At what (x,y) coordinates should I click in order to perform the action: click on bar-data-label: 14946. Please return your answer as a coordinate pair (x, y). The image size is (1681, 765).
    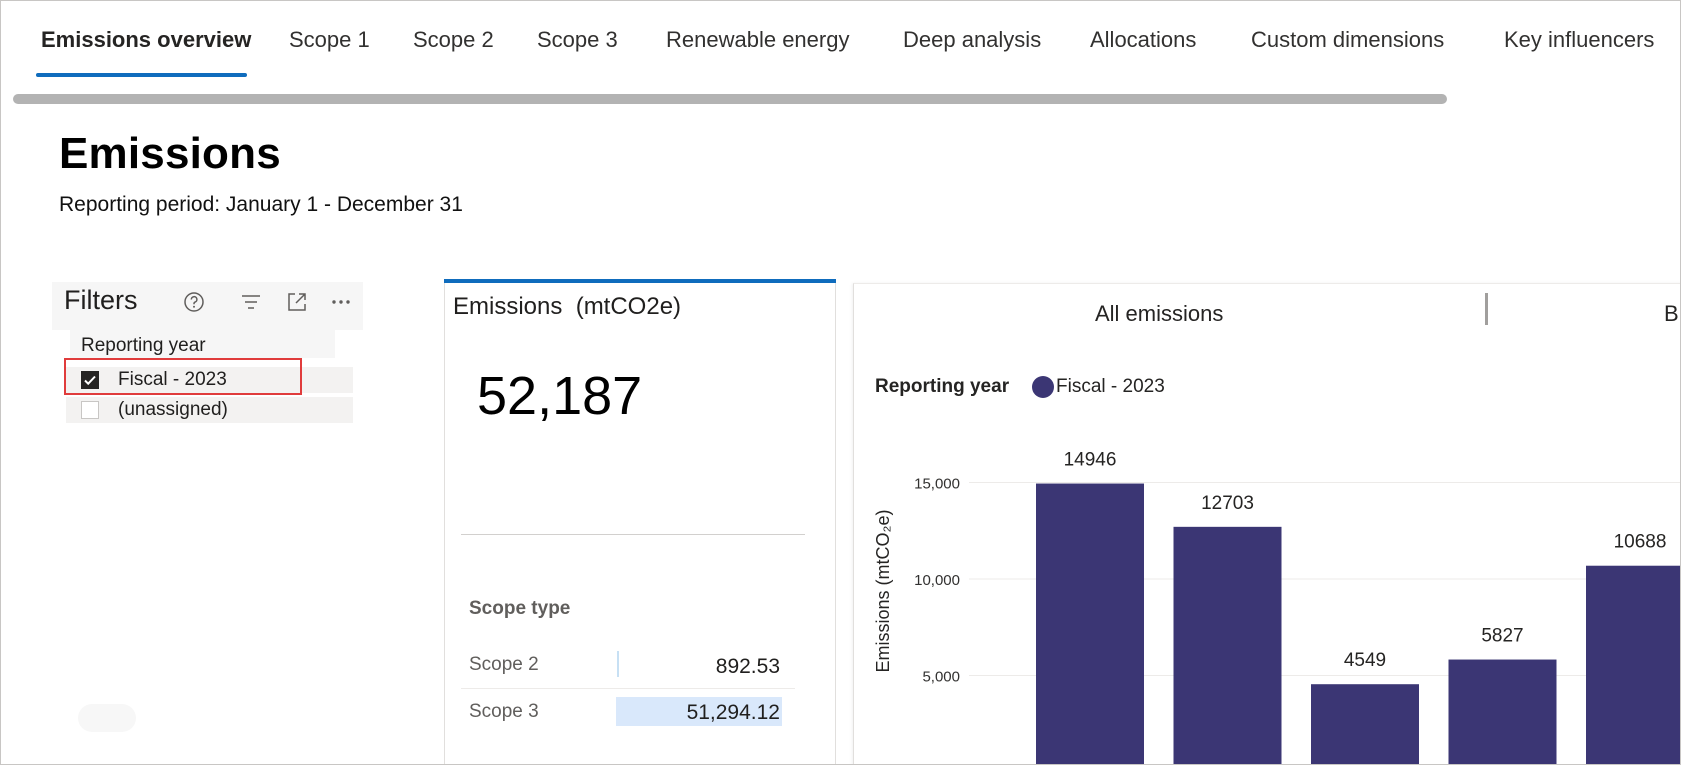
    Looking at the image, I should click on (1090, 460).